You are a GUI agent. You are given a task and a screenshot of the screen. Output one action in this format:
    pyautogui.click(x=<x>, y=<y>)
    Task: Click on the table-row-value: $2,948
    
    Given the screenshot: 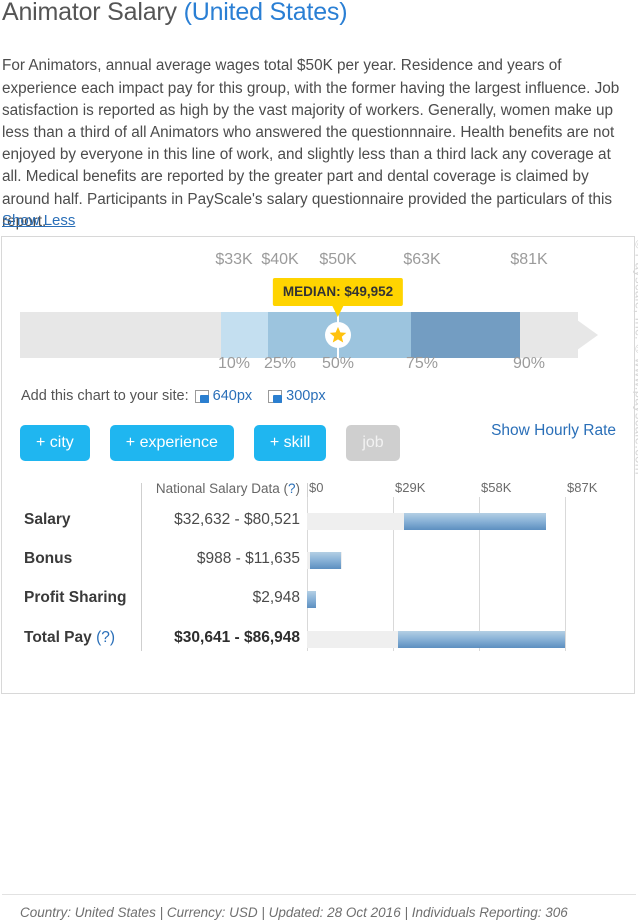 What is the action you would take?
    pyautogui.click(x=276, y=597)
    